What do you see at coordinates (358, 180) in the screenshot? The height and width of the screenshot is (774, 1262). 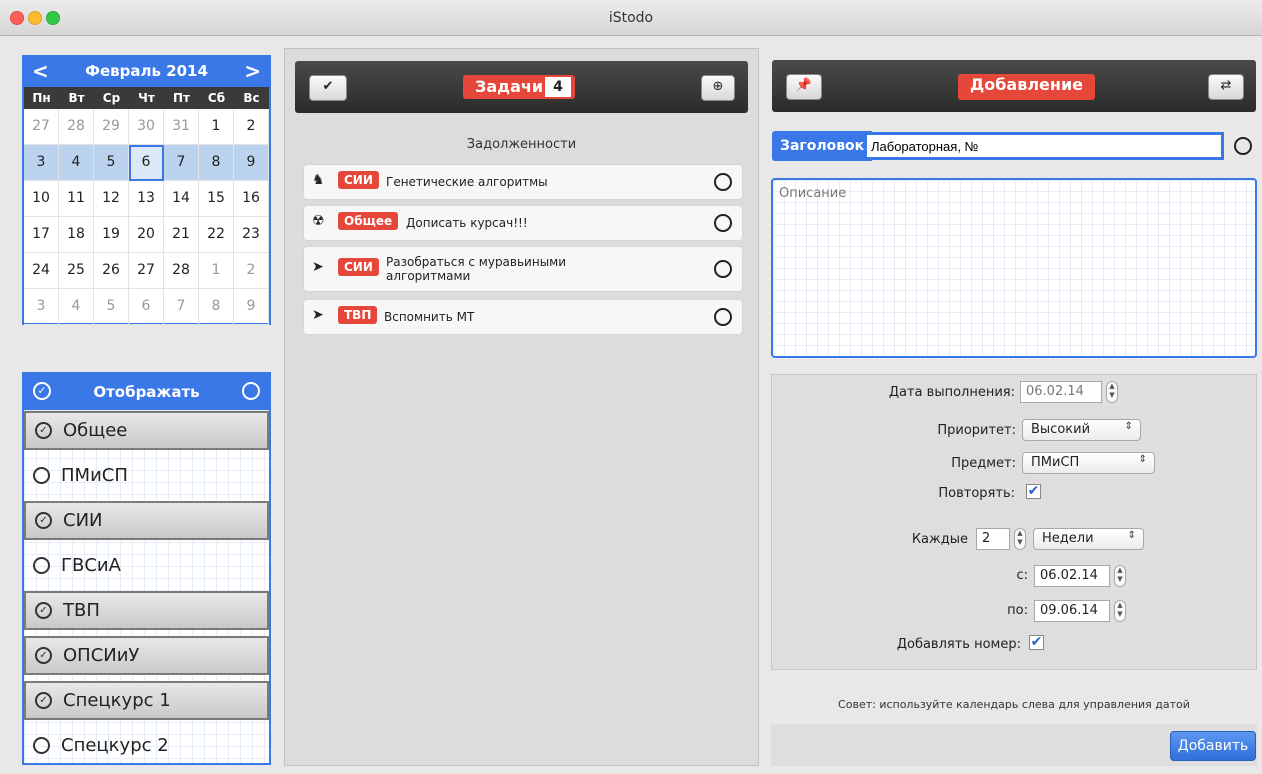 I see `task-tag: СИИ` at bounding box center [358, 180].